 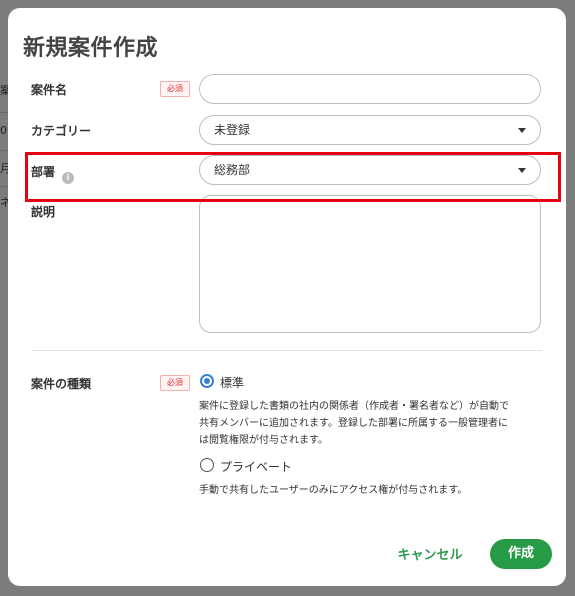 I want to click on department-highlight-box, so click(x=293, y=177).